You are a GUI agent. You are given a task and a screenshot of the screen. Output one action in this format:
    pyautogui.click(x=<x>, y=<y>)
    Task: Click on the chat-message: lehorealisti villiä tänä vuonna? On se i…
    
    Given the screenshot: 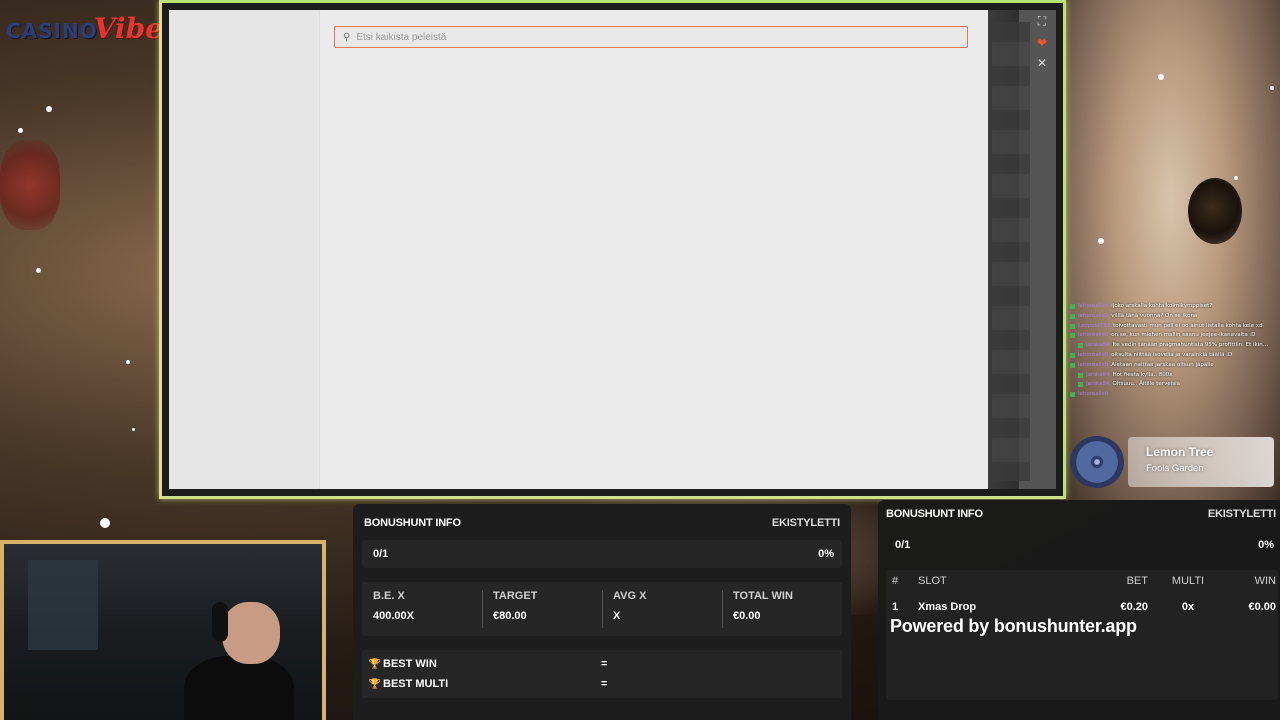 What is the action you would take?
    pyautogui.click(x=1170, y=317)
    